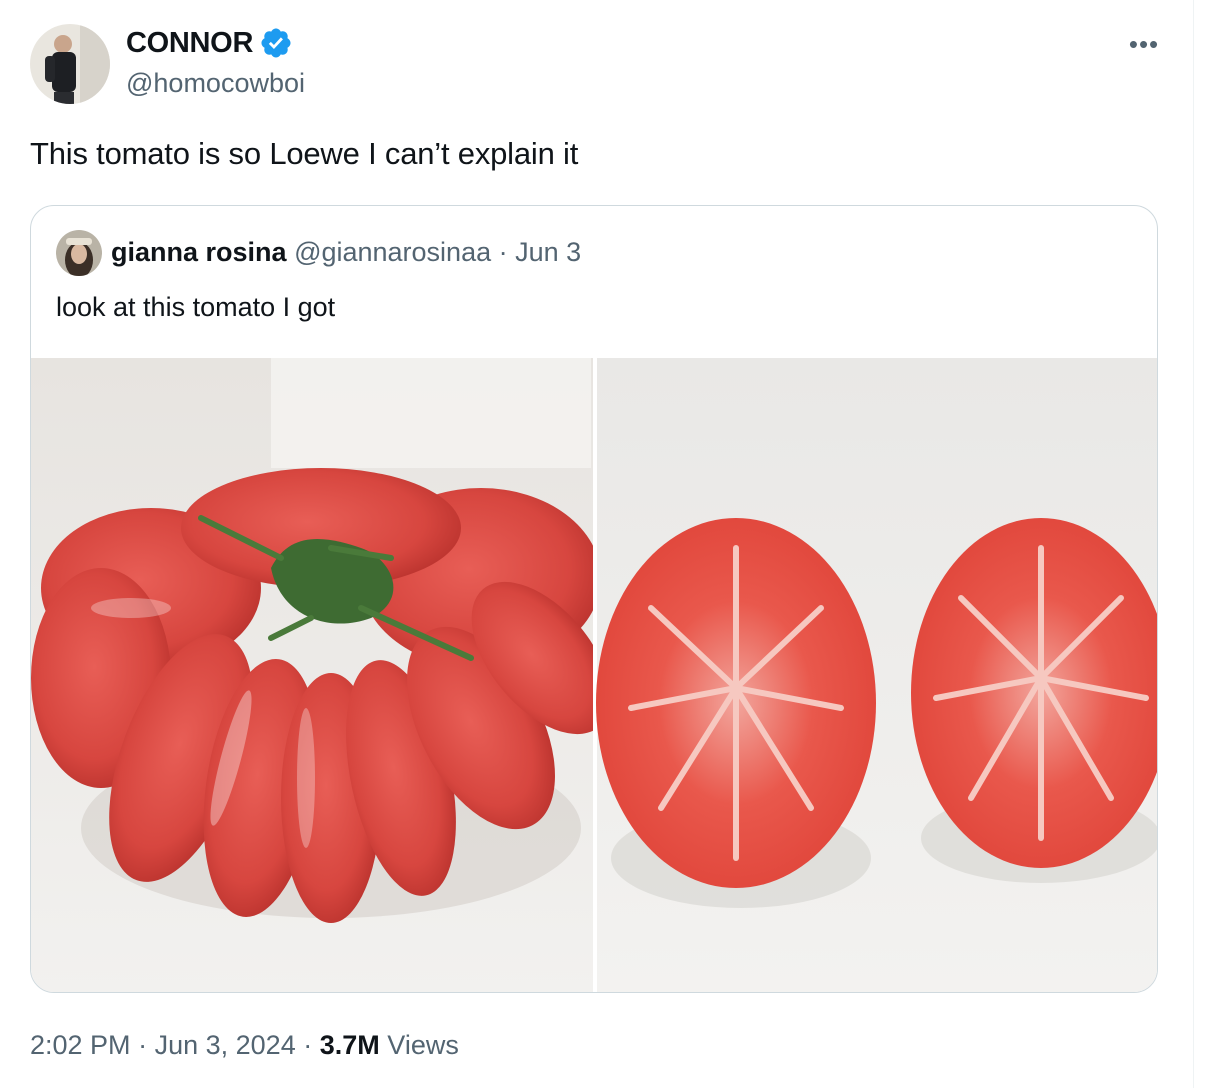 Image resolution: width=1224 pixels, height=1088 pixels. I want to click on author-avatar, so click(70, 64).